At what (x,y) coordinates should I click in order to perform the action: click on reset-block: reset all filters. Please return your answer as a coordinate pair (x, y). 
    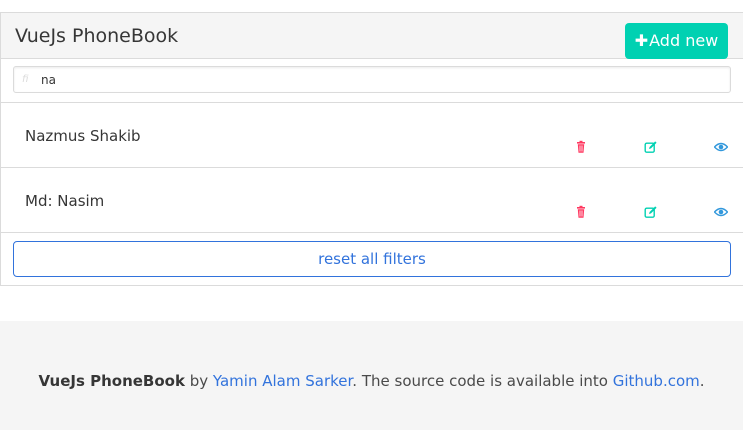
    Looking at the image, I should click on (372, 259).